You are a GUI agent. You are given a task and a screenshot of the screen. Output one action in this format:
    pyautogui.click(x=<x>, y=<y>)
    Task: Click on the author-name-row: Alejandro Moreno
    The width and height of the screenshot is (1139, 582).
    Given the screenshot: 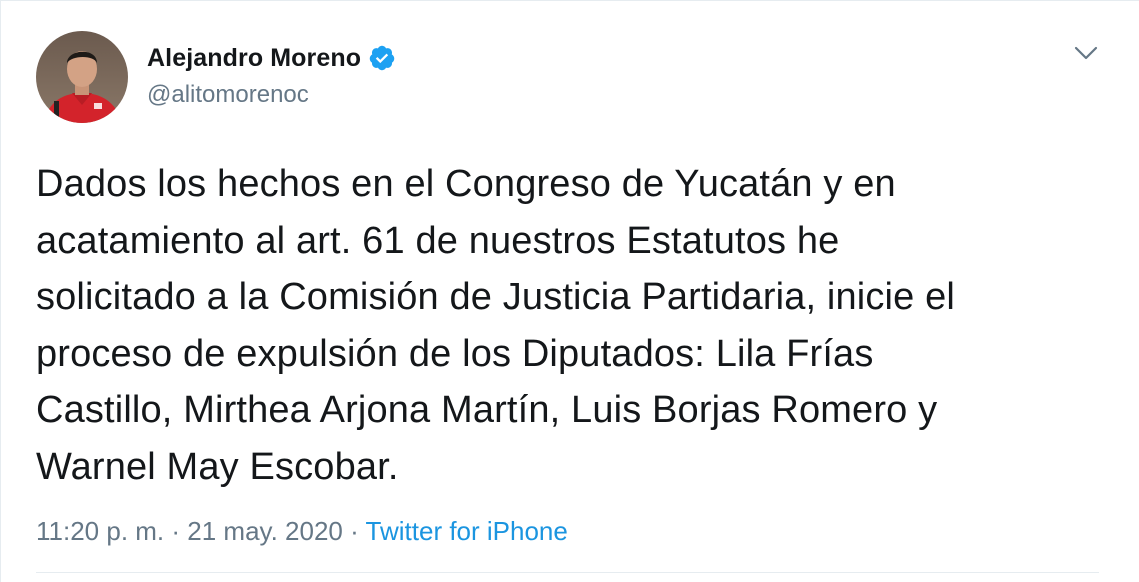 What is the action you would take?
    pyautogui.click(x=271, y=58)
    